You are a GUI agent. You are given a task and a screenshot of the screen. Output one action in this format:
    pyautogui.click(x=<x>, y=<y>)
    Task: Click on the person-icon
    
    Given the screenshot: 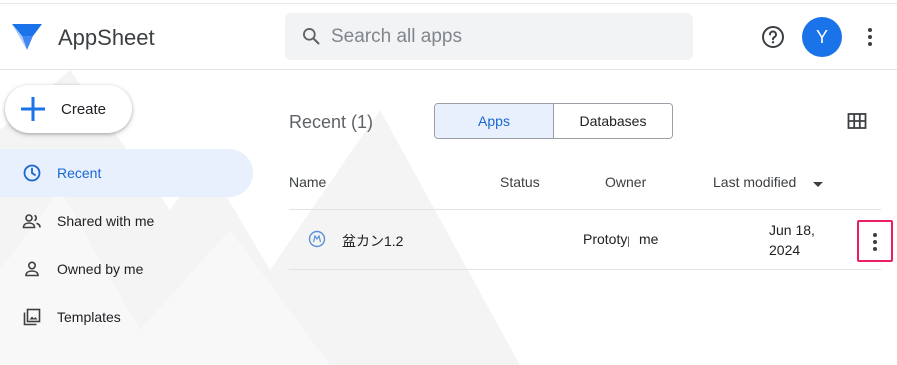 What is the action you would take?
    pyautogui.click(x=32, y=269)
    